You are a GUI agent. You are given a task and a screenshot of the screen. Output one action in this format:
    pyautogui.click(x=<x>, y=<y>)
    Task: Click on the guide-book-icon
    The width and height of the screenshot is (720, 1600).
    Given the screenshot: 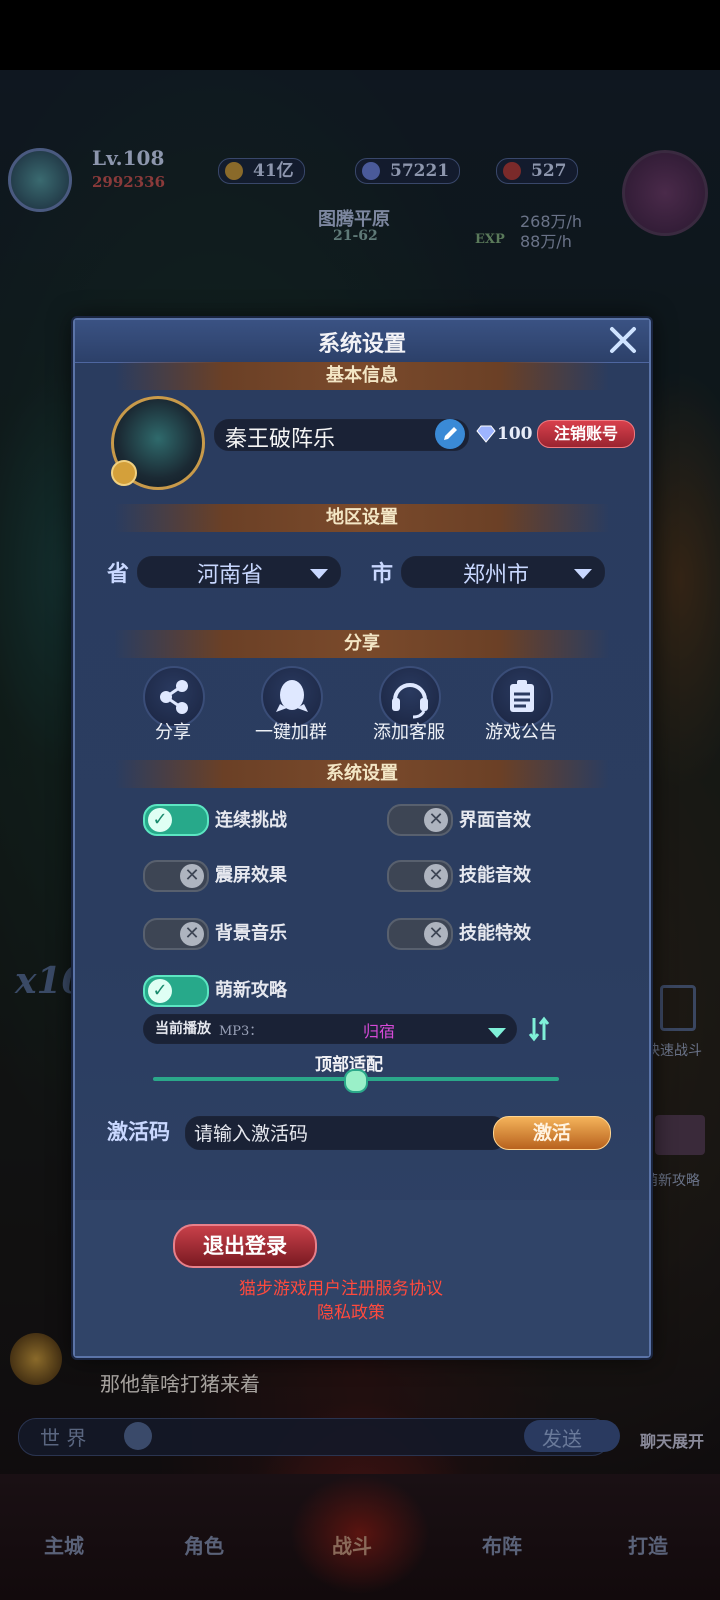 What is the action you would take?
    pyautogui.click(x=680, y=1135)
    